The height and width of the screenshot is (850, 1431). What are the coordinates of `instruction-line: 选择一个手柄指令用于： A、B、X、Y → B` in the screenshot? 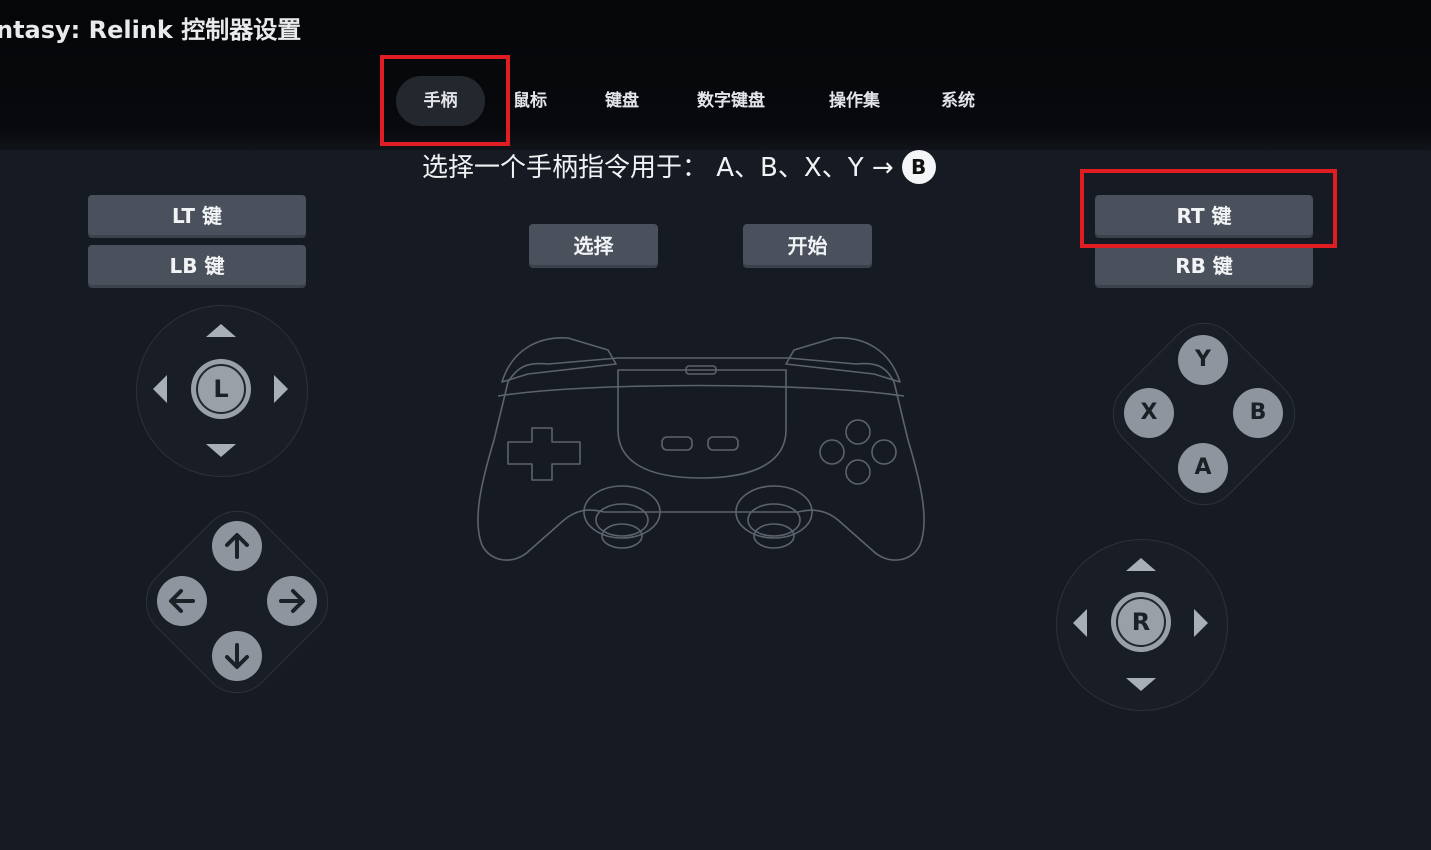 It's located at (679, 168).